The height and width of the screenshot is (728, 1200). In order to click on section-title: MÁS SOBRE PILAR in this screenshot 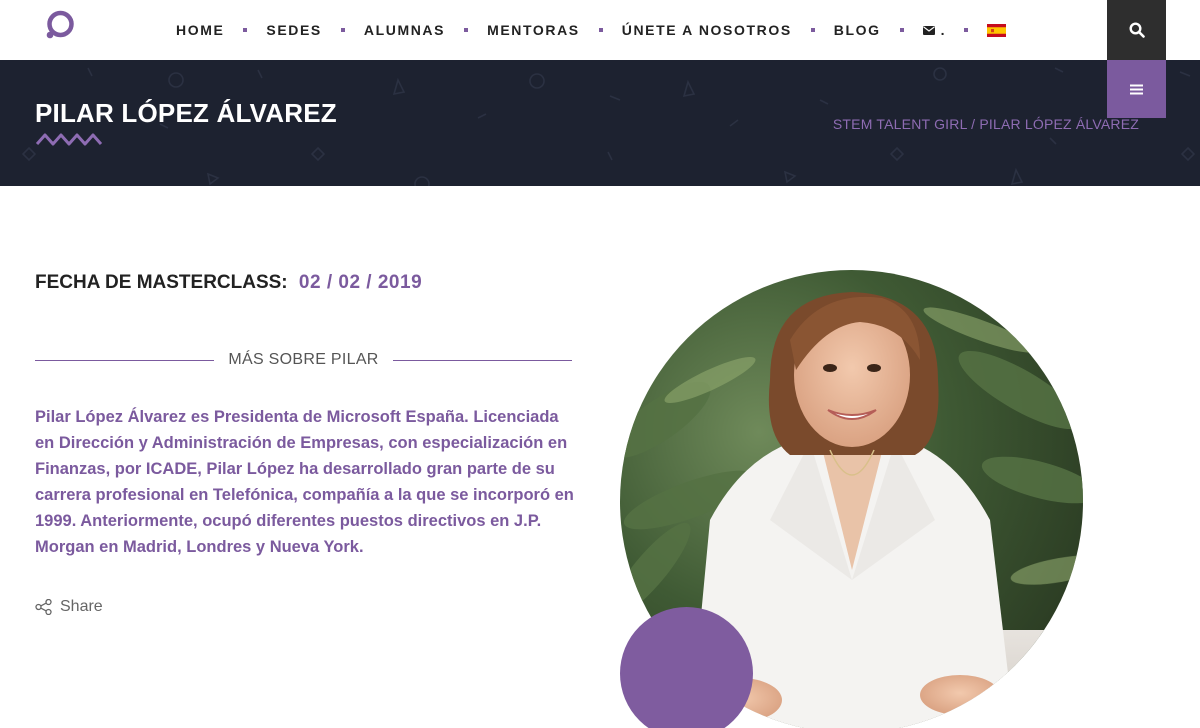, I will do `click(303, 359)`.